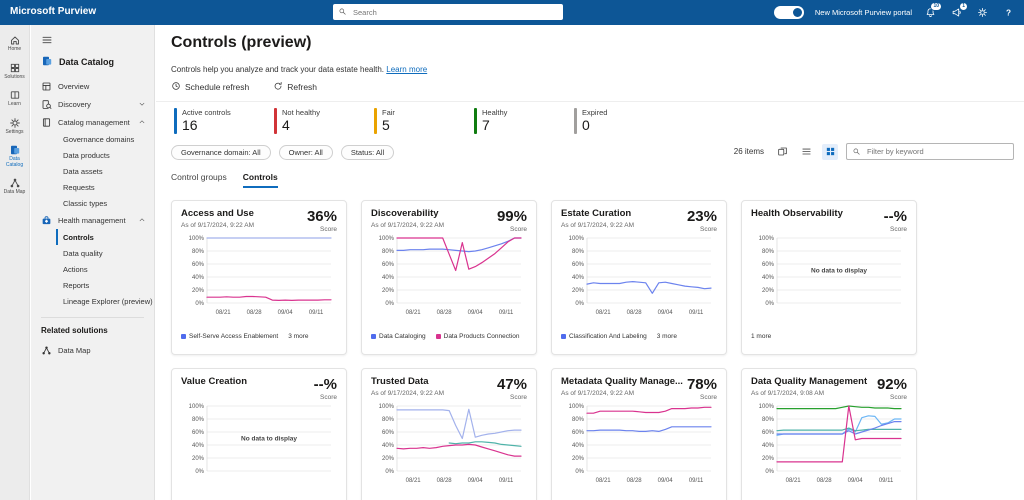 This screenshot has width=1024, height=500. What do you see at coordinates (932, 11) in the screenshot?
I see `notifications-button: 10` at bounding box center [932, 11].